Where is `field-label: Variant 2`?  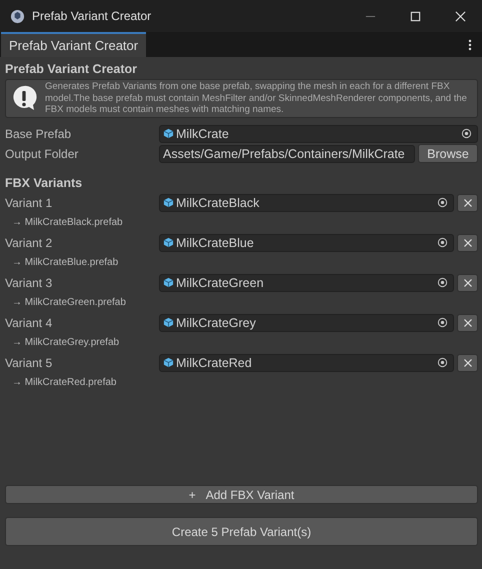
field-label: Variant 2 is located at coordinates (29, 243).